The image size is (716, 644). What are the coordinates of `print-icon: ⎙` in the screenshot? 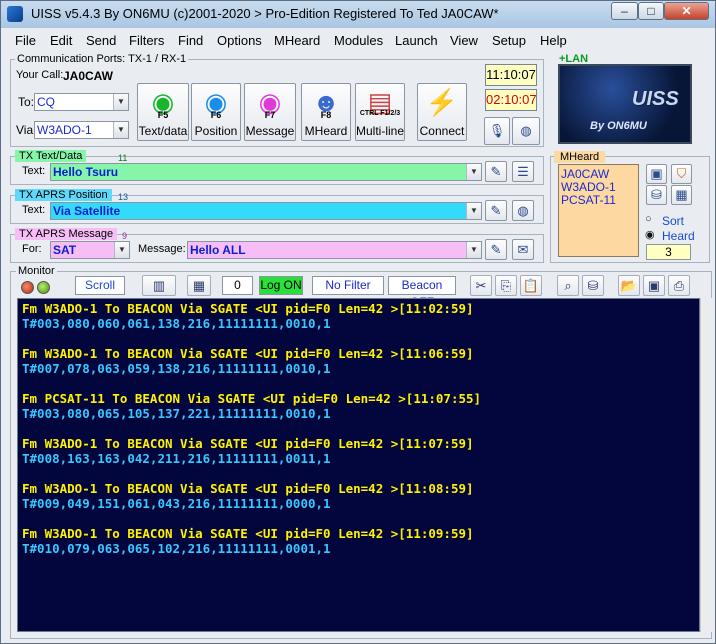 It's located at (679, 285).